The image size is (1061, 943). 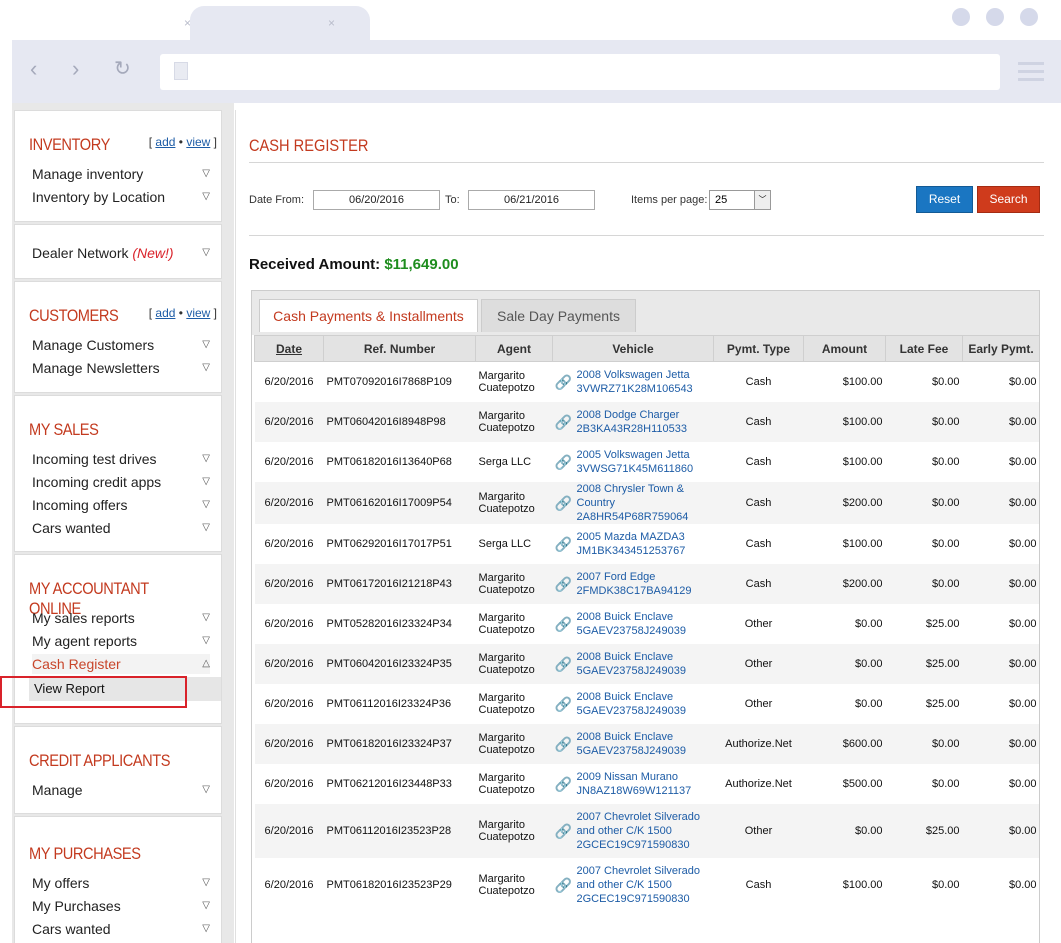 I want to click on reset-button: Reset, so click(x=944, y=199).